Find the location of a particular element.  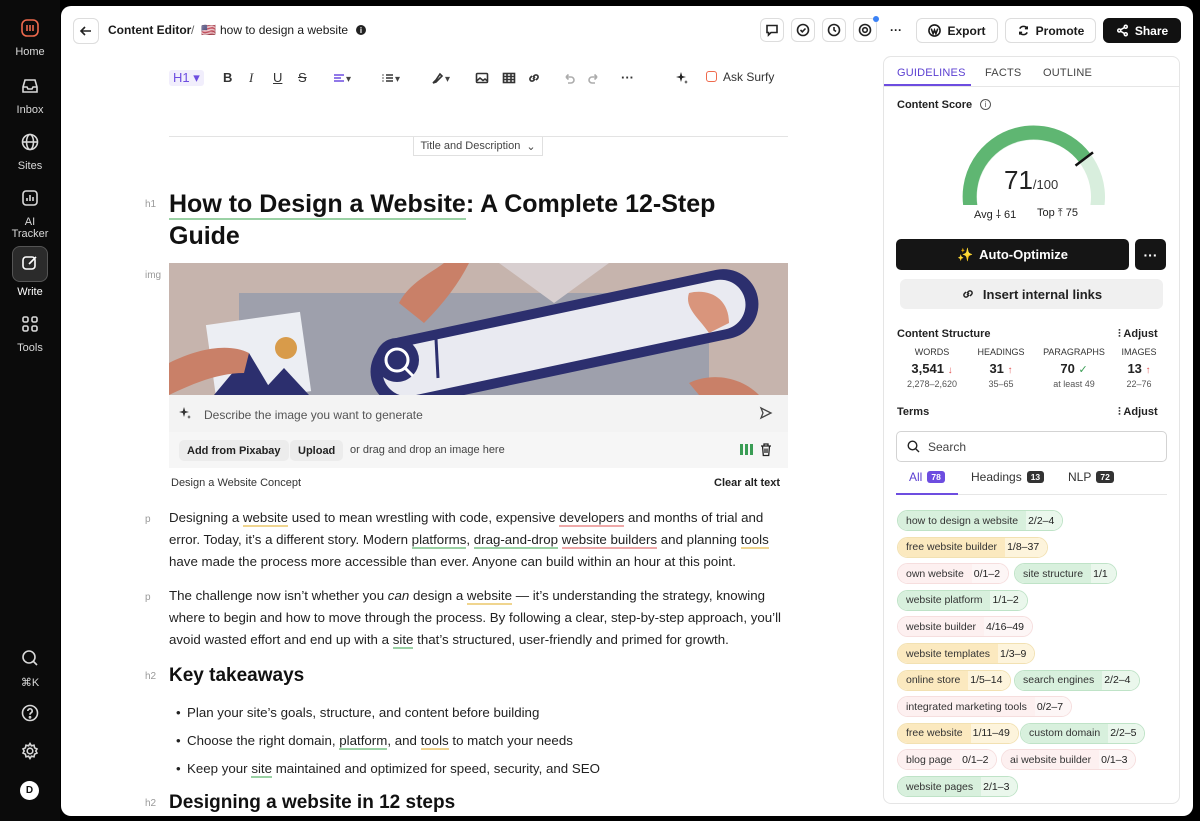

promote-button: Promote is located at coordinates (1050, 30).